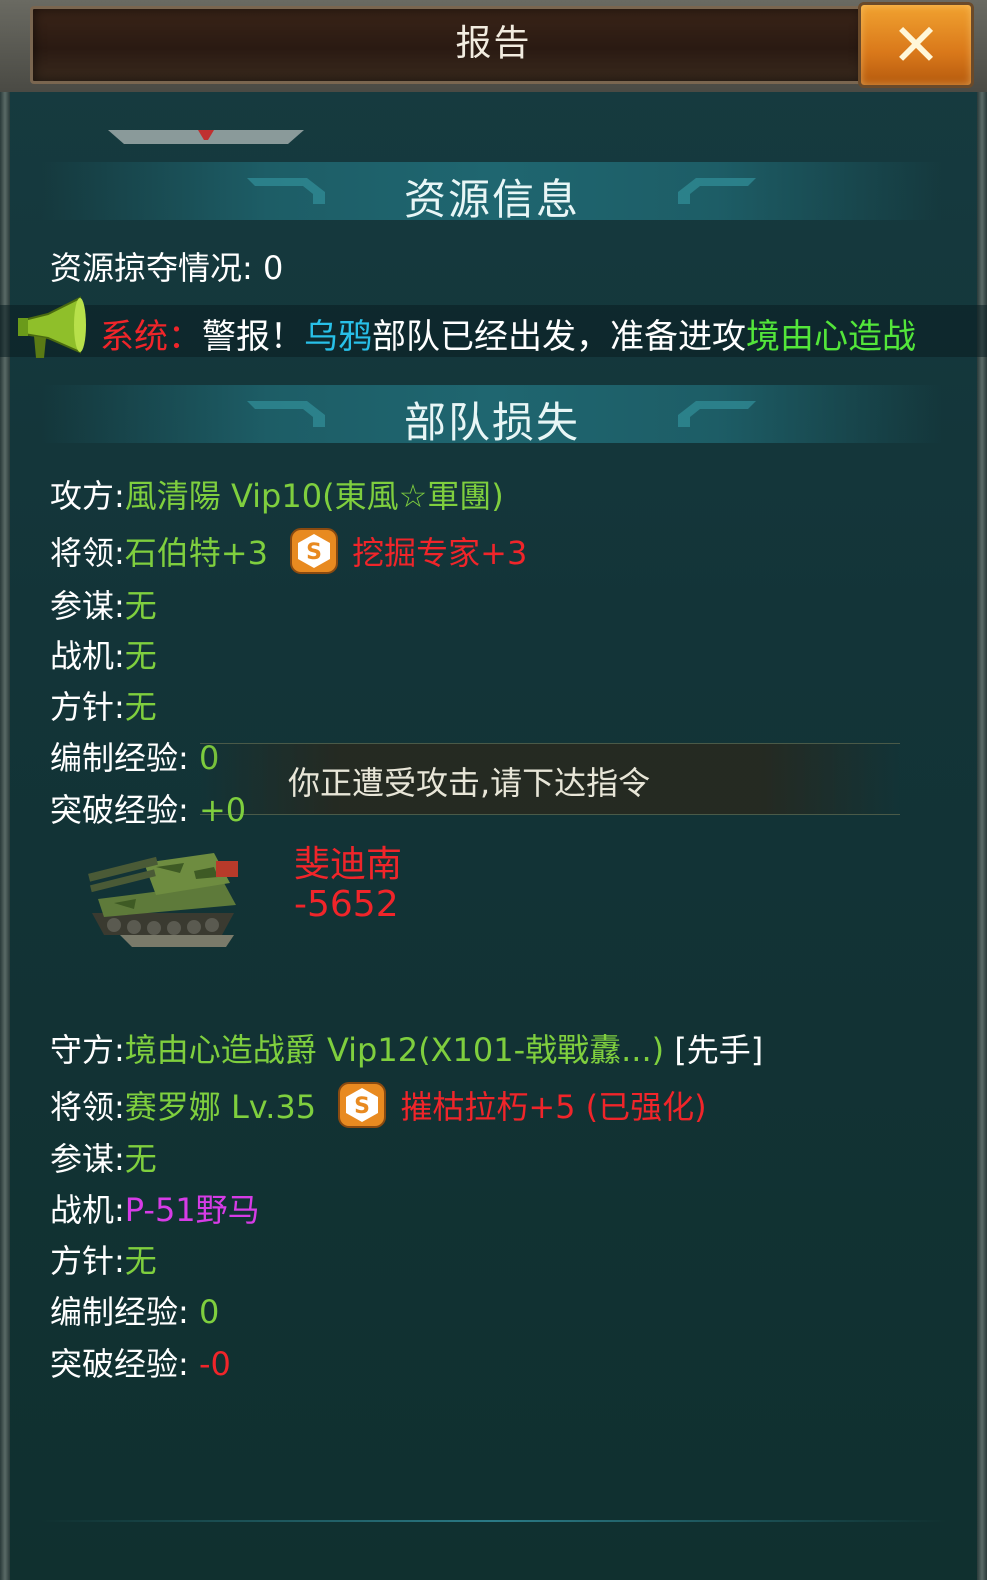 Image resolution: width=987 pixels, height=1580 pixels. I want to click on attacker-fighter-row: 战机:无, so click(103, 656).